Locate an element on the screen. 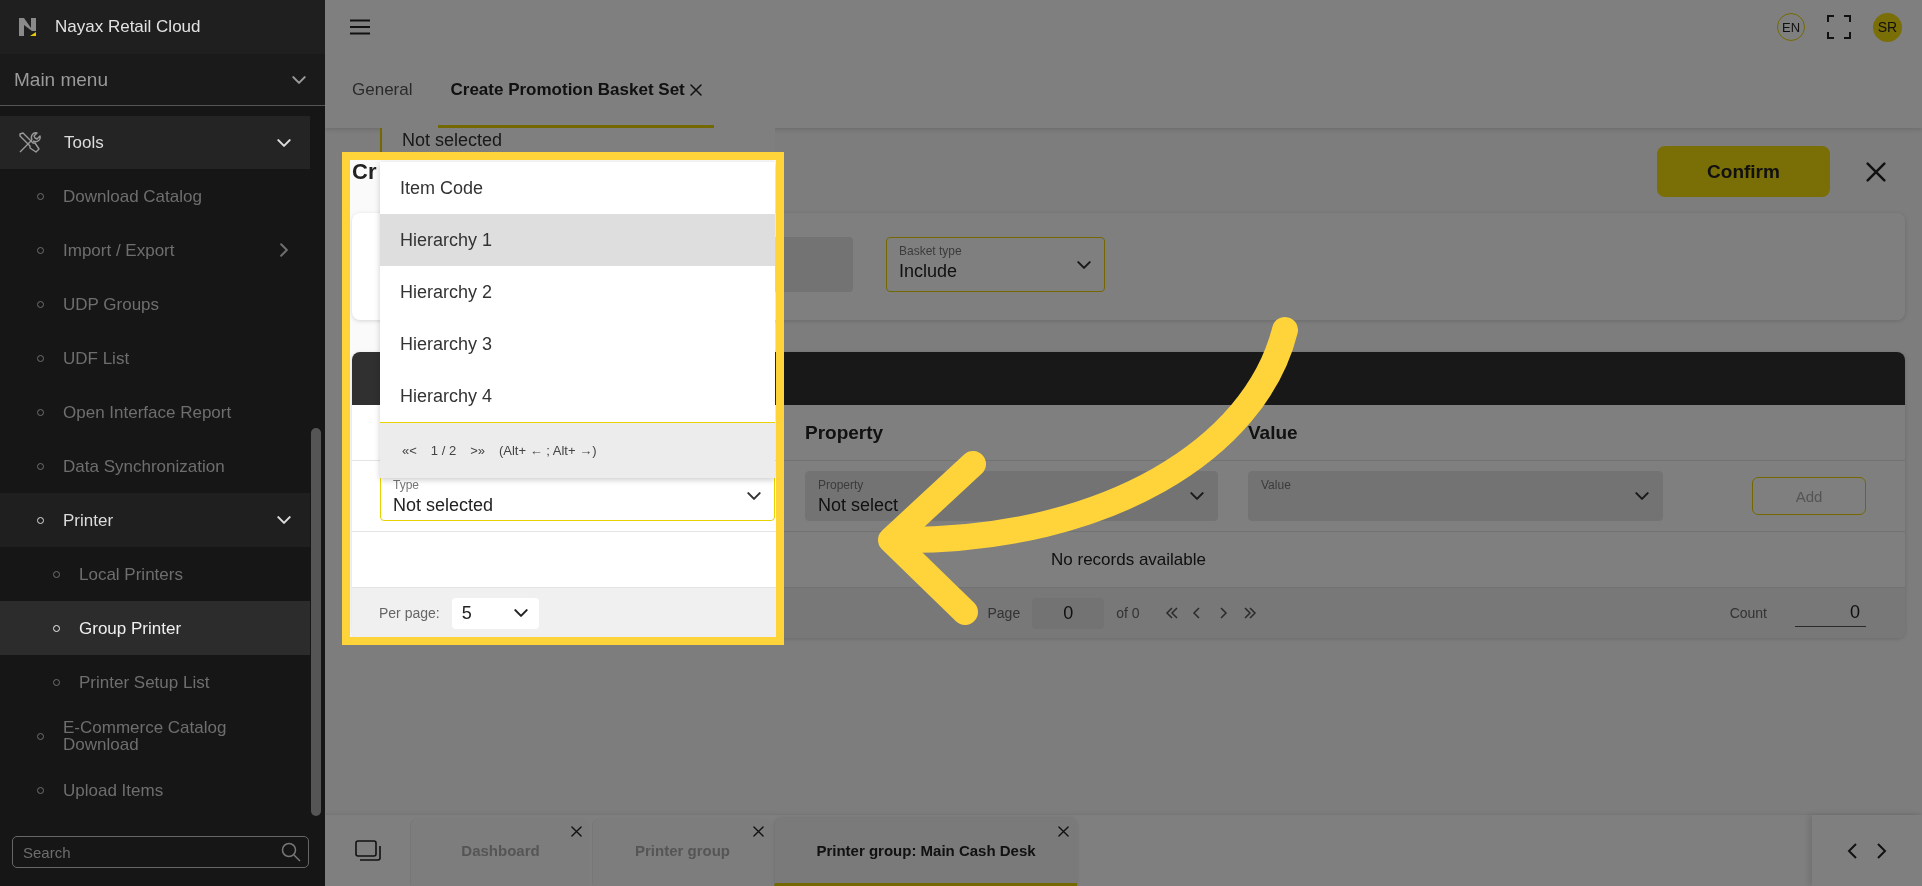  logo-icon is located at coordinates (28, 27).